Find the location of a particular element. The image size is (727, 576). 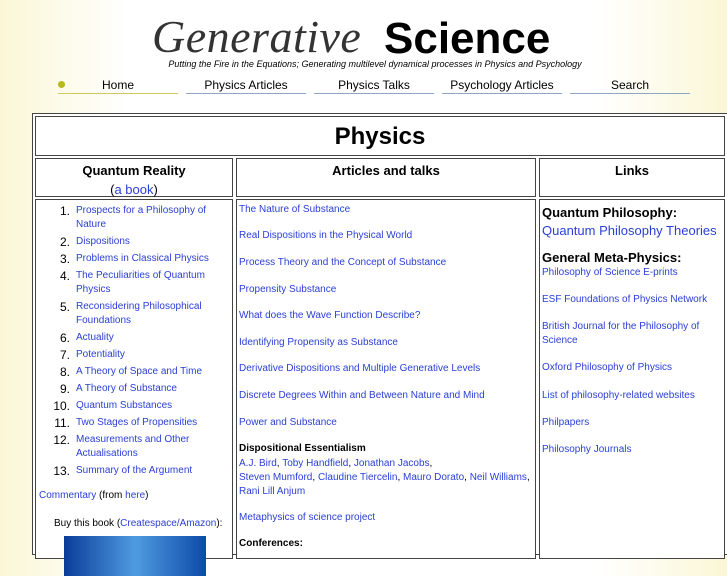

chapter-number: 8. is located at coordinates (64, 372).